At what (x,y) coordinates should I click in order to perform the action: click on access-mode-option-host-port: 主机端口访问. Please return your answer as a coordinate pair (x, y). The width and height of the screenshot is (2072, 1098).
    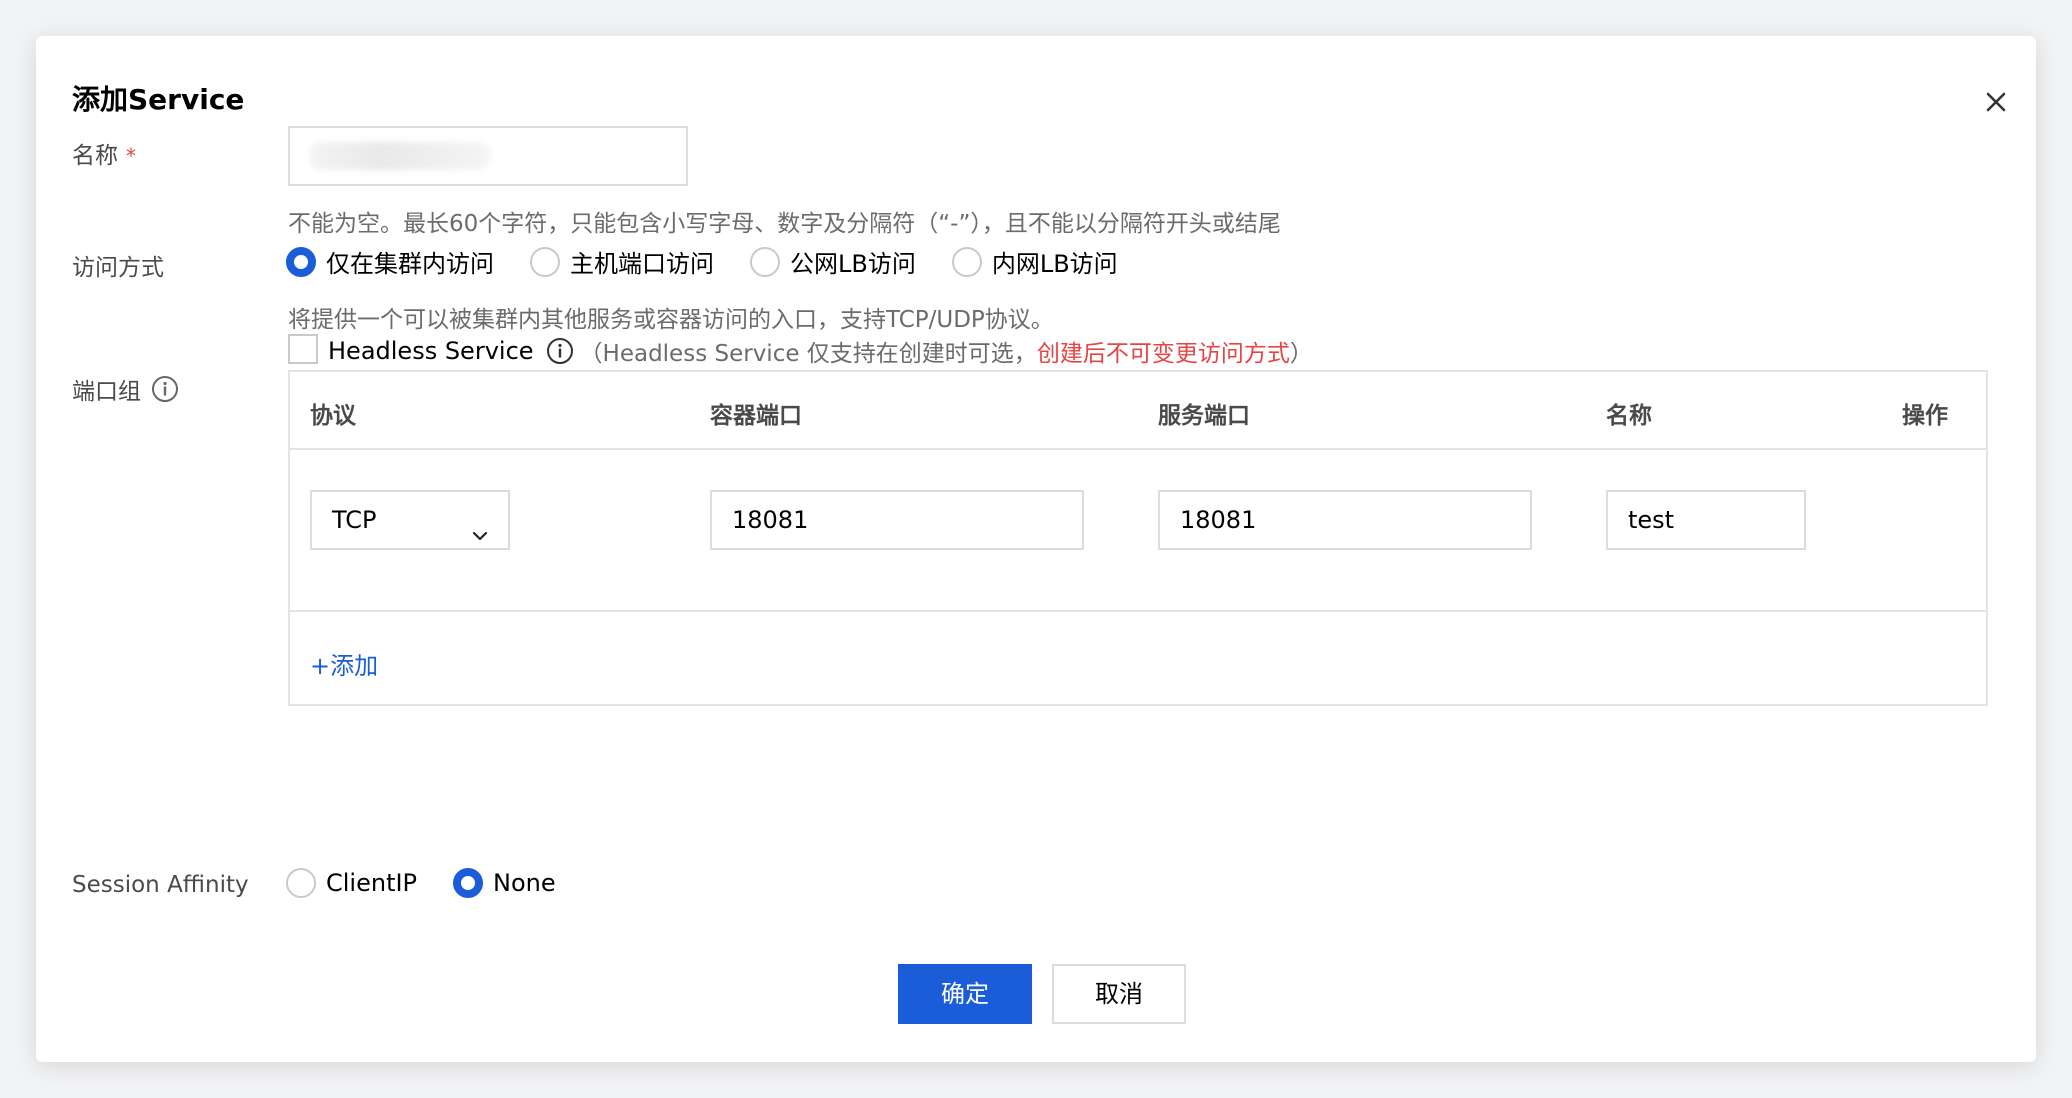
    Looking at the image, I should click on (622, 261).